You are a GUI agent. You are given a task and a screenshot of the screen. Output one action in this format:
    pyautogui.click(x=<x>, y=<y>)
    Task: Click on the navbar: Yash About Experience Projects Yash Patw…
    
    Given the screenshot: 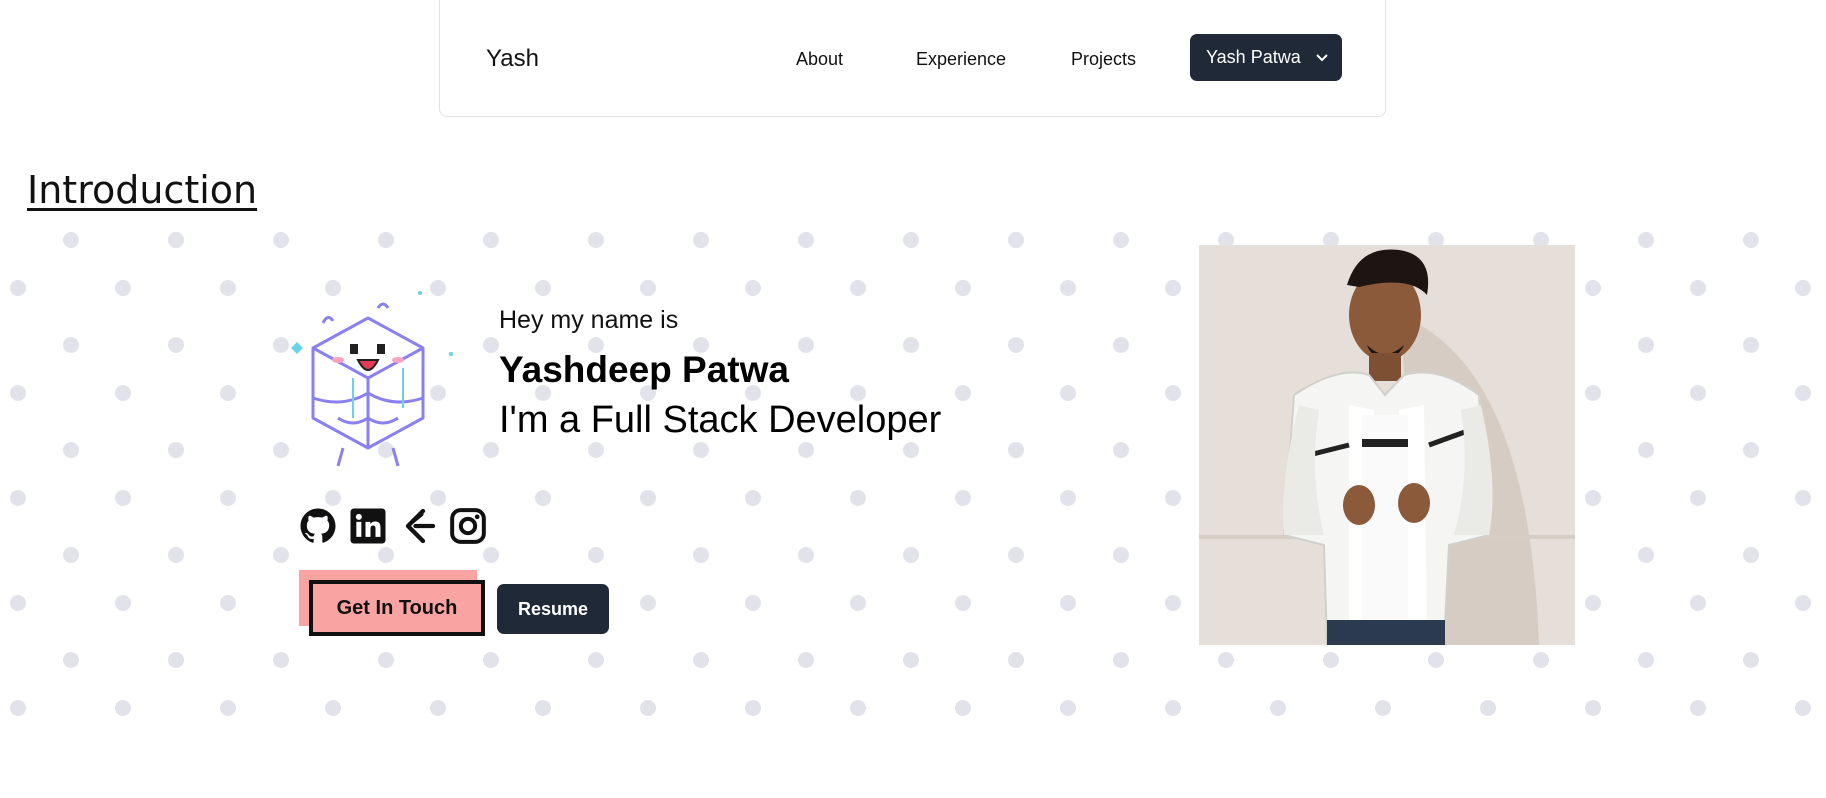 What is the action you would take?
    pyautogui.click(x=912, y=58)
    